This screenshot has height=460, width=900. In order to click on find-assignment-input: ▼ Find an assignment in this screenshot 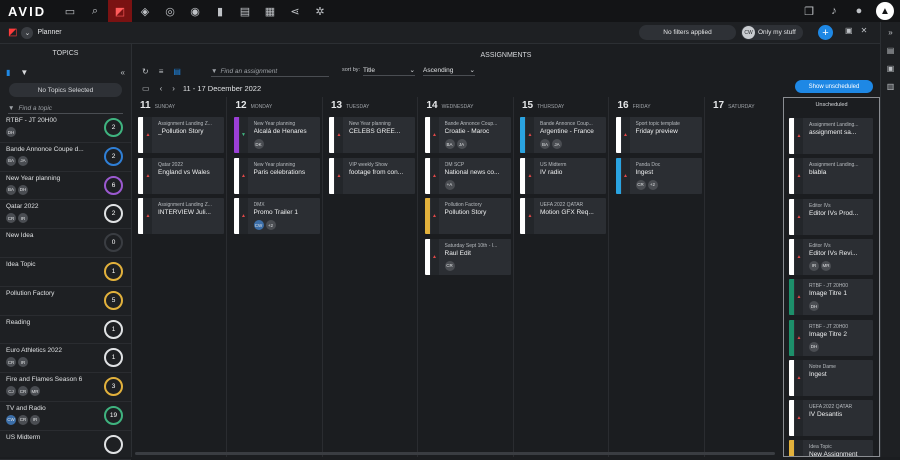, I will do `click(270, 71)`.